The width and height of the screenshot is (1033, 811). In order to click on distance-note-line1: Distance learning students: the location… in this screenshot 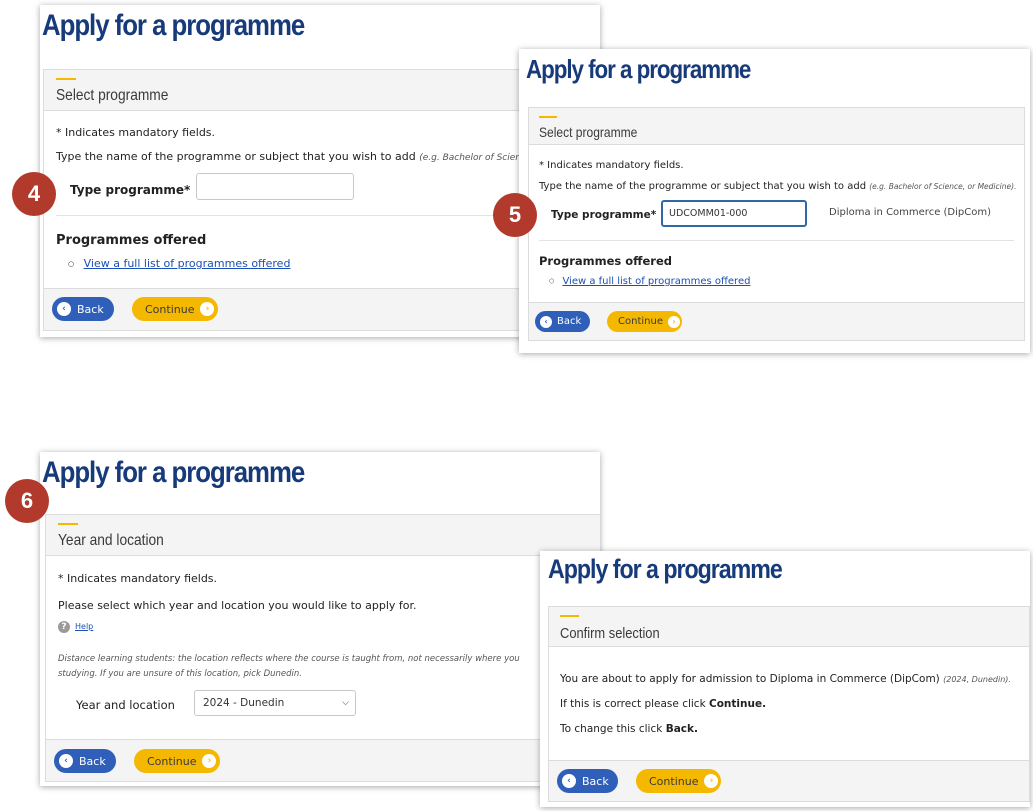, I will do `click(289, 659)`.